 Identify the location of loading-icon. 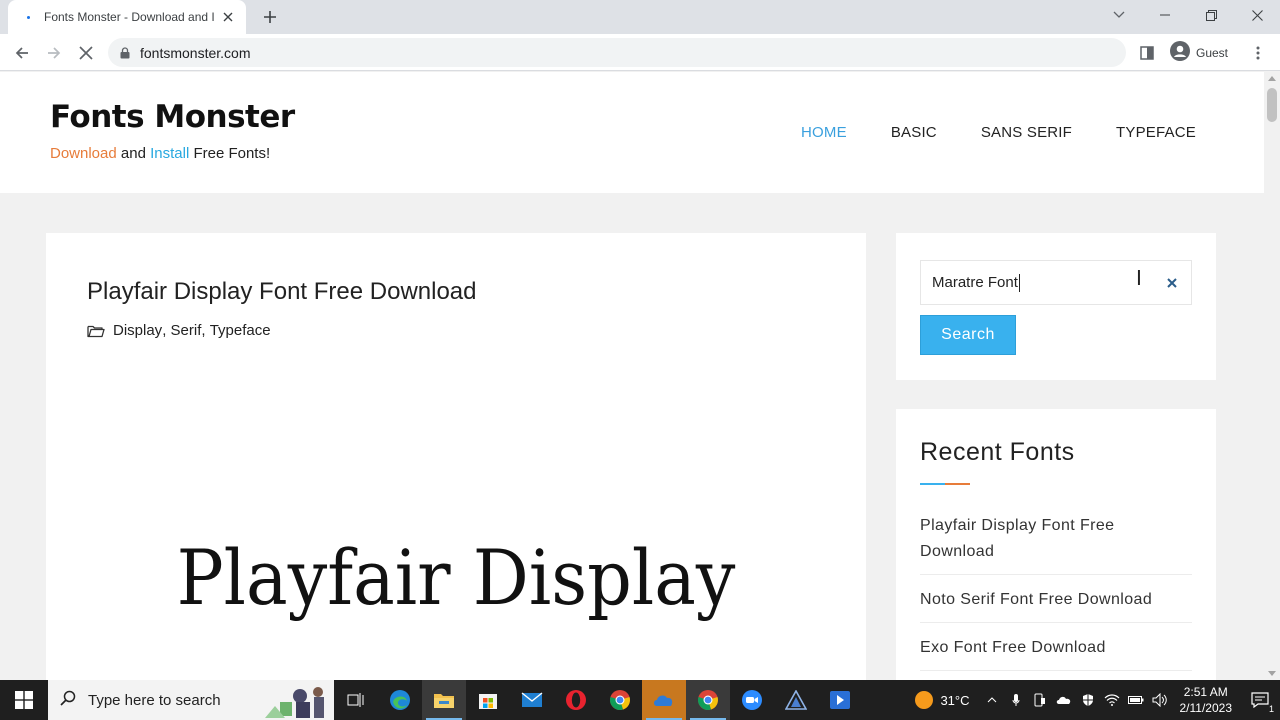
(28, 17).